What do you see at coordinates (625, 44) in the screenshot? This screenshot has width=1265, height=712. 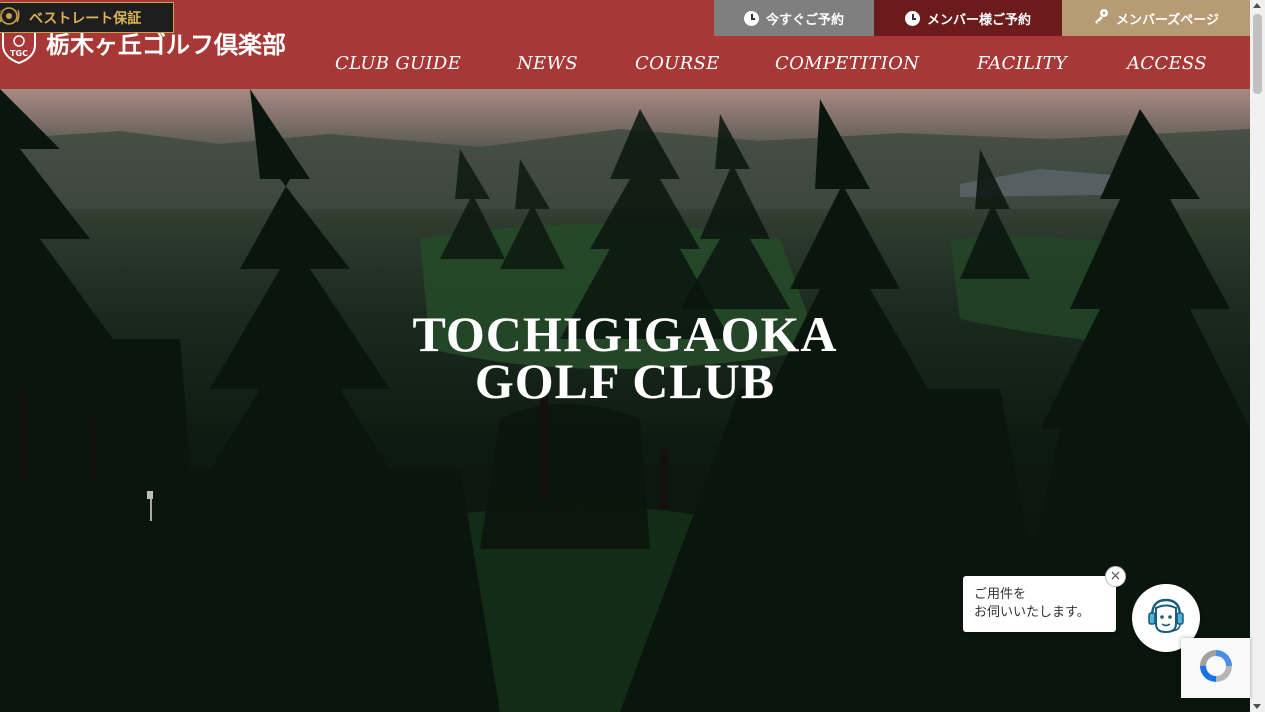 I see `site-header: TGC 栃木ヶ丘ゴルフ倶楽部 ベストレート保証 今すぐご予約 メンバー様ご予約` at bounding box center [625, 44].